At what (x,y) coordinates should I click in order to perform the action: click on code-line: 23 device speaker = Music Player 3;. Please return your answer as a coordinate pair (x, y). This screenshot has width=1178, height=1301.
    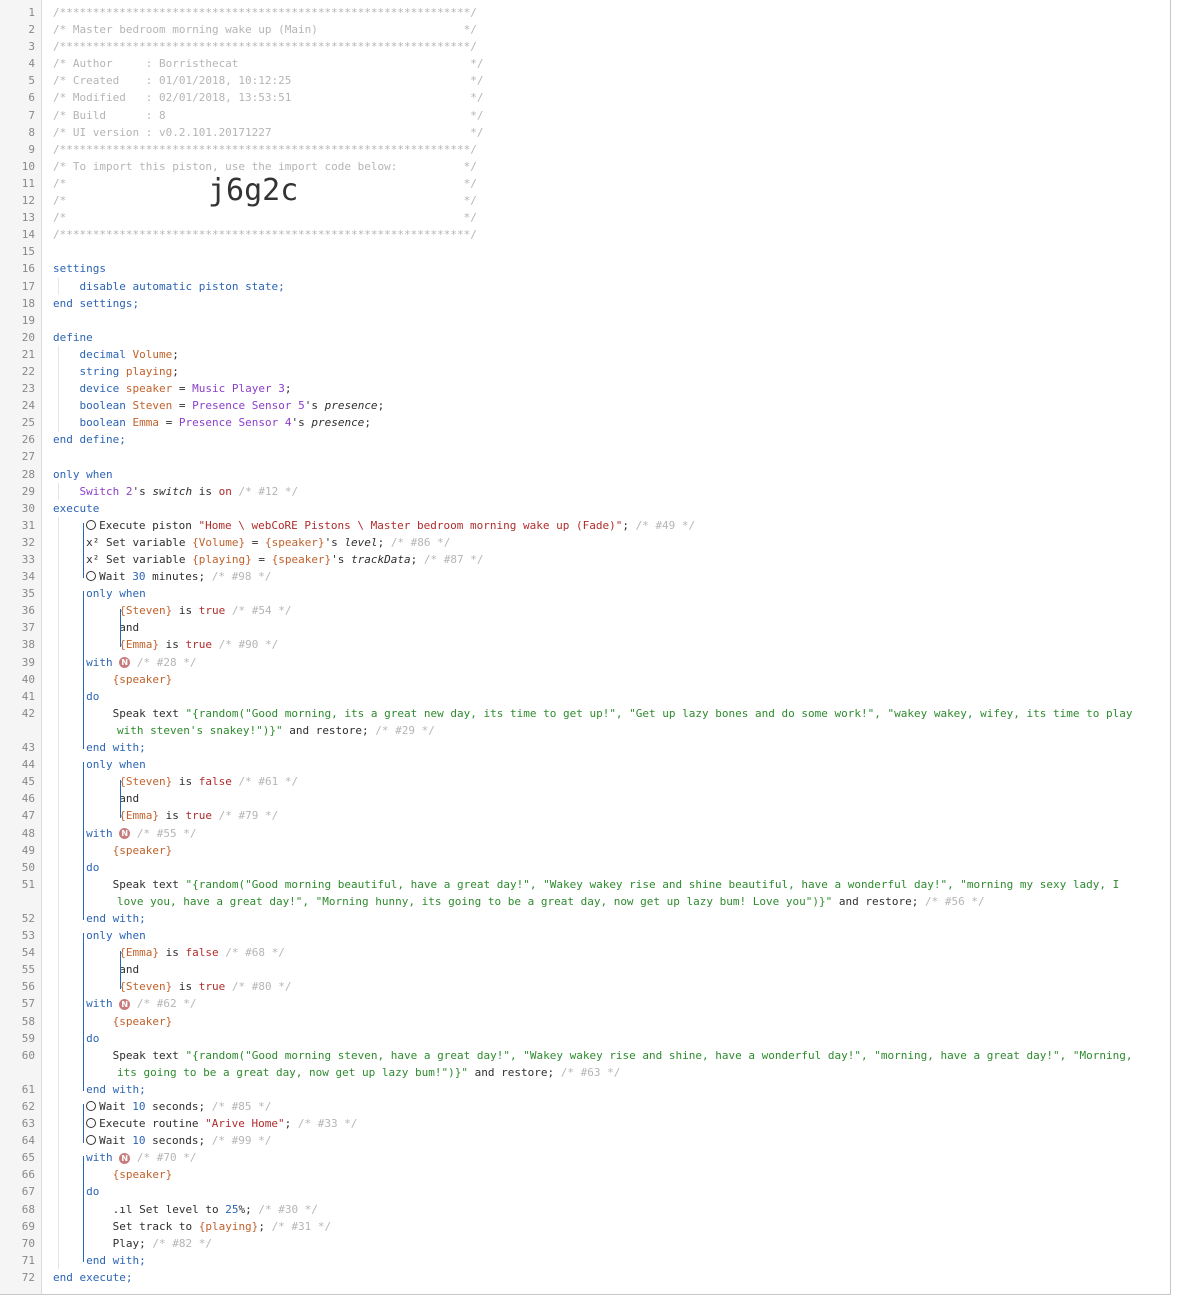
    Looking at the image, I should click on (585, 388).